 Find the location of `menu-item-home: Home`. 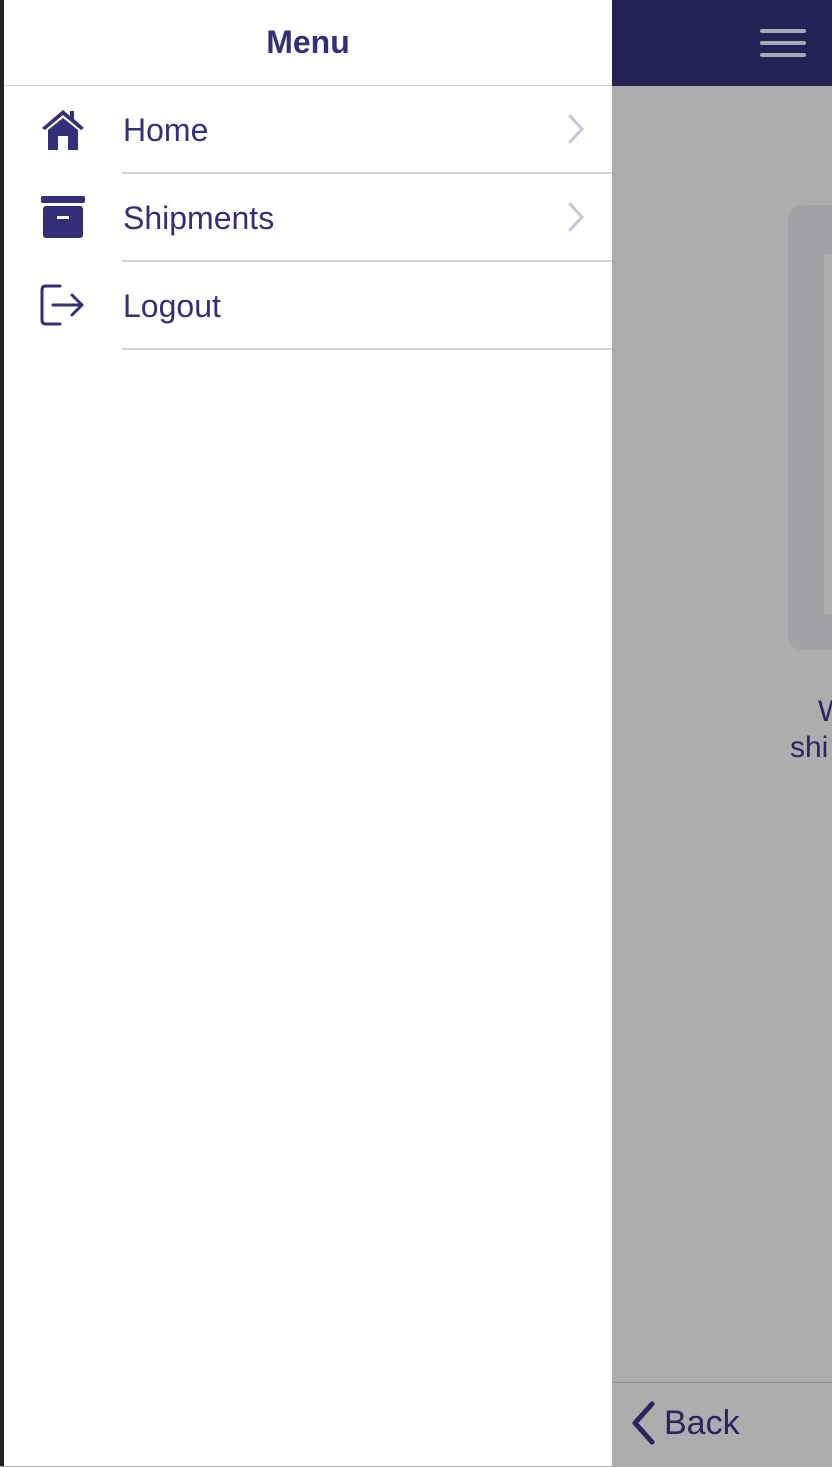

menu-item-home: Home is located at coordinates (308, 130).